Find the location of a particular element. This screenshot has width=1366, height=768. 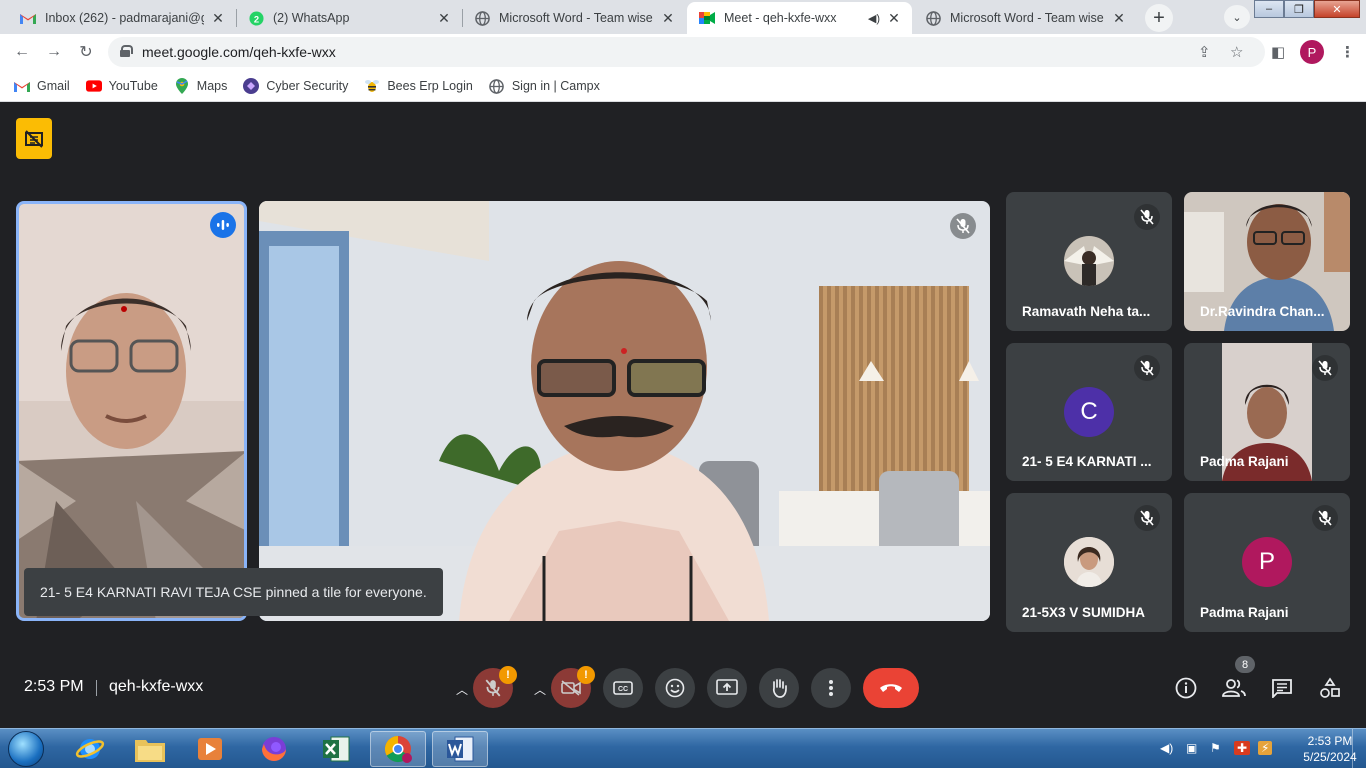

address-bar: meet.google.com/qeh-kxfe-wxx ⇪ ☆ is located at coordinates (686, 52).